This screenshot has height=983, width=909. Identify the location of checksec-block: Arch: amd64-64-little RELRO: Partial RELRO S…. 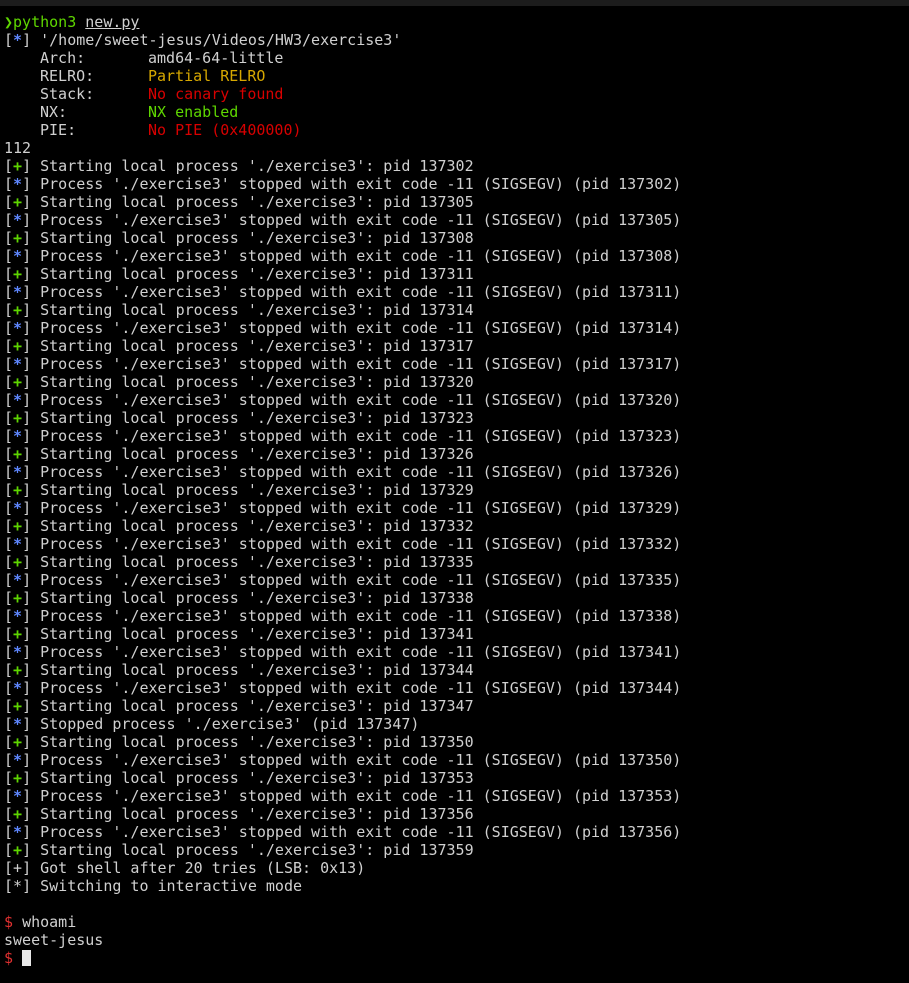
(456, 94).